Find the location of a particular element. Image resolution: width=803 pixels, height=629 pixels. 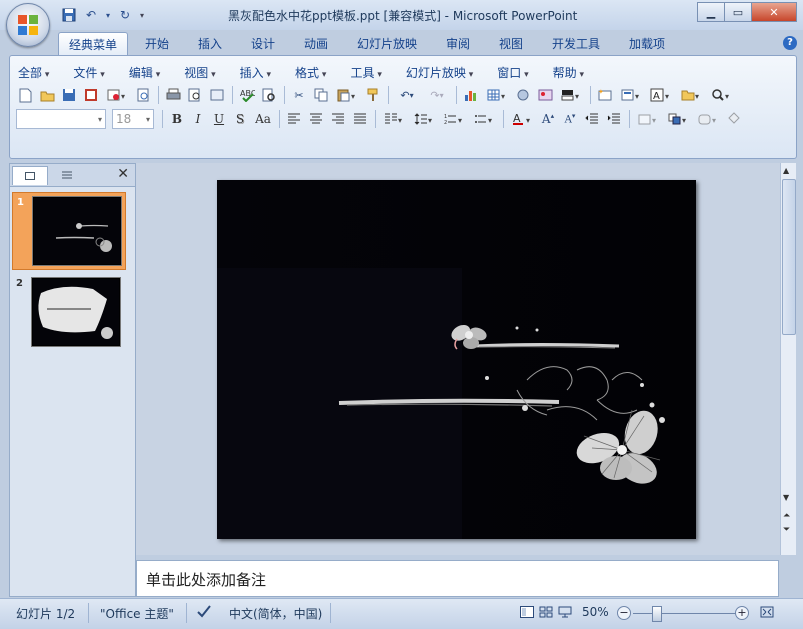

zoom-slider-handle is located at coordinates (657, 614).